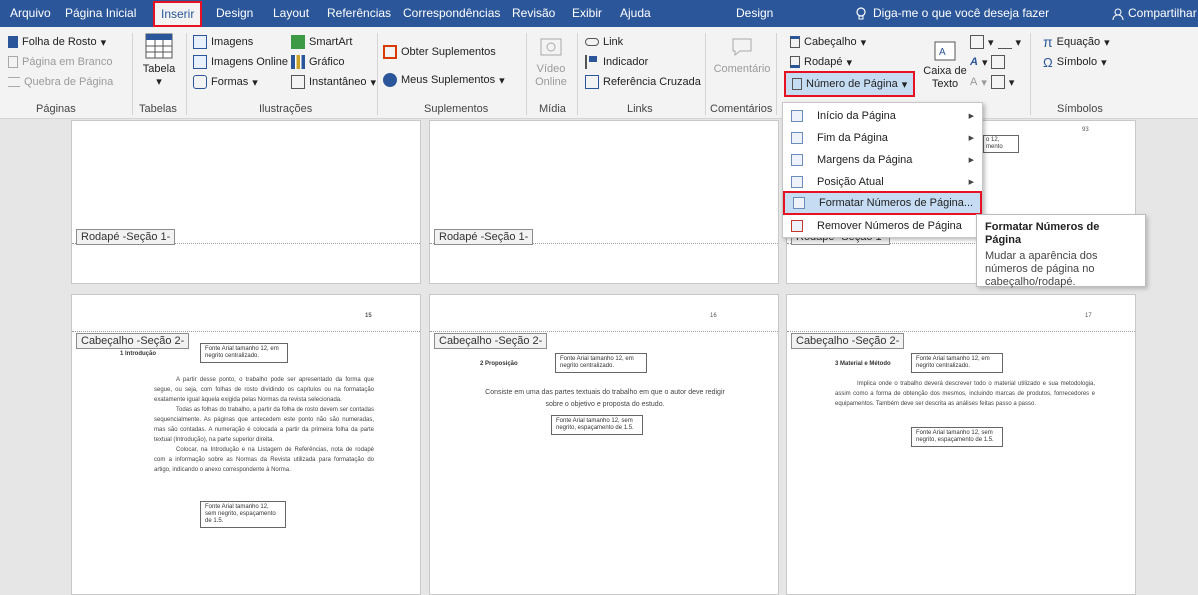 The width and height of the screenshot is (1198, 595). I want to click on tab-inserir: Inserir, so click(178, 14).